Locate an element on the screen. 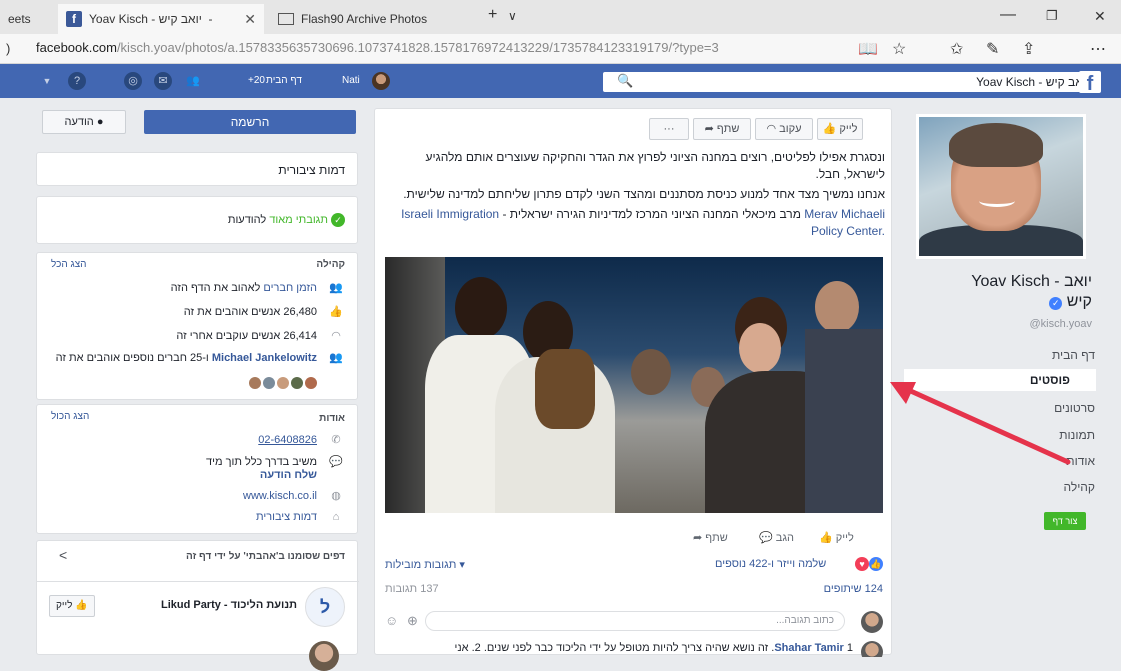 The image size is (1121, 671). page-actions: הודעה ● הרשמה is located at coordinates (197, 123).